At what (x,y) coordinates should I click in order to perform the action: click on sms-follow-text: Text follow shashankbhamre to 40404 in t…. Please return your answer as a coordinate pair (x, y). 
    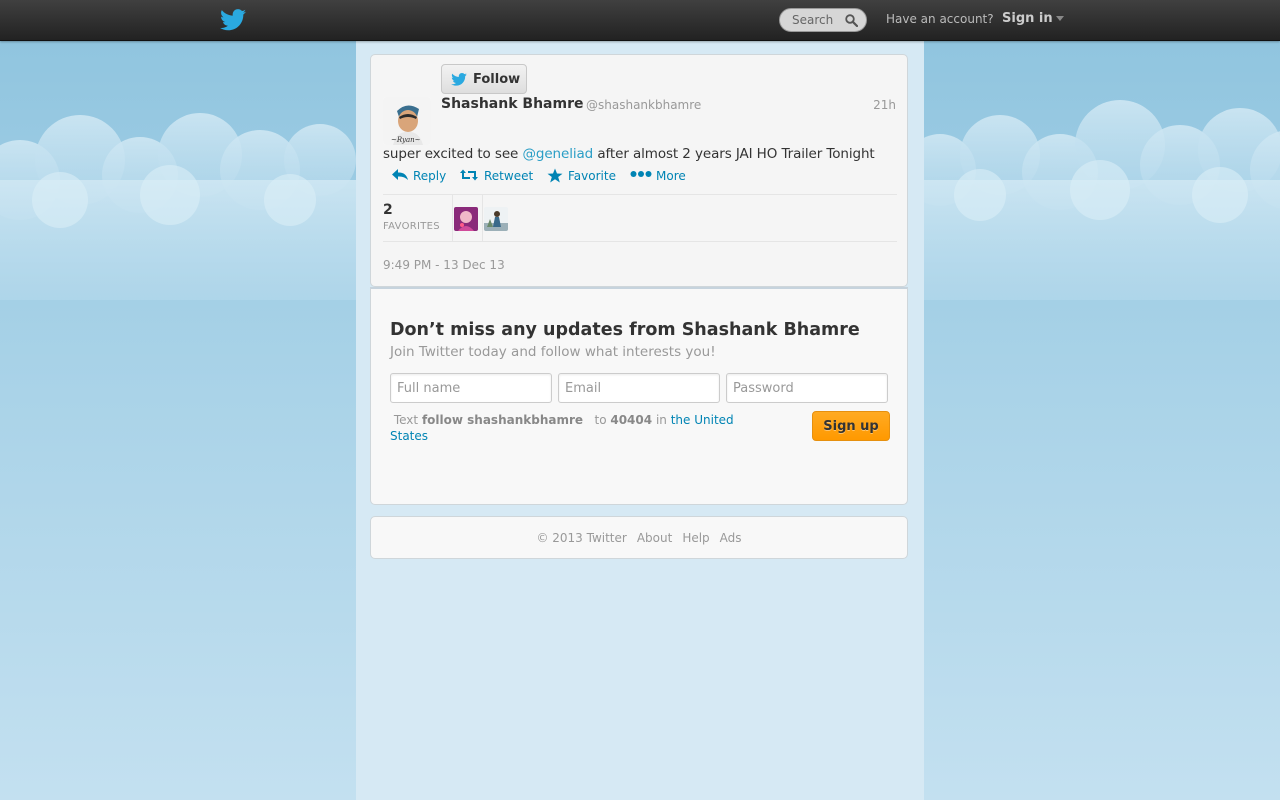
    Looking at the image, I should click on (575, 428).